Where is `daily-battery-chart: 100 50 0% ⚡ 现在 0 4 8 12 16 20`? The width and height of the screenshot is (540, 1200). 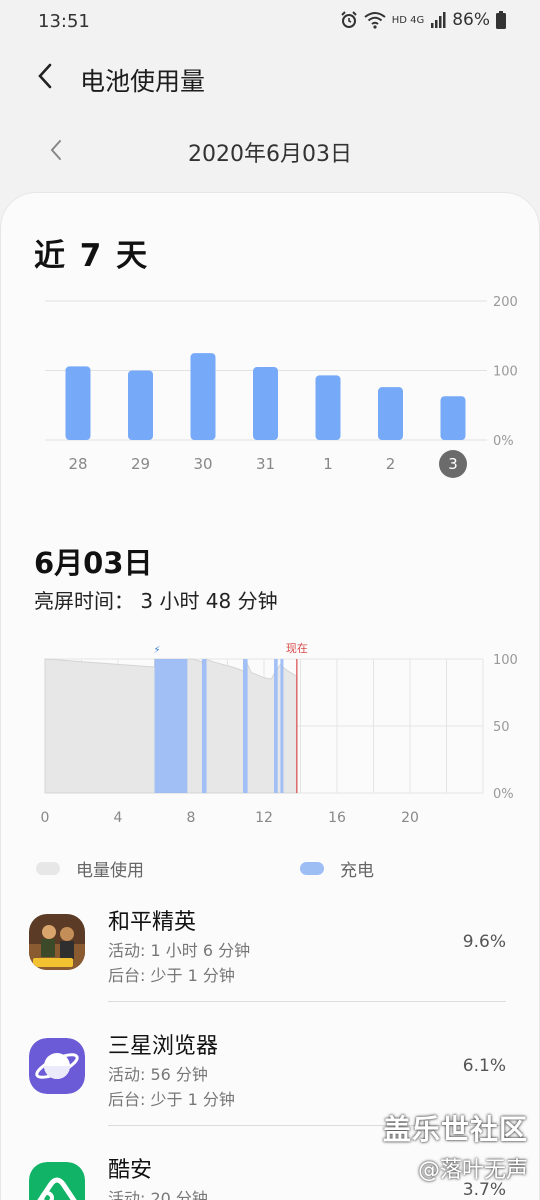 daily-battery-chart: 100 50 0% ⚡ 现在 0 4 8 12 16 20 is located at coordinates (279, 734).